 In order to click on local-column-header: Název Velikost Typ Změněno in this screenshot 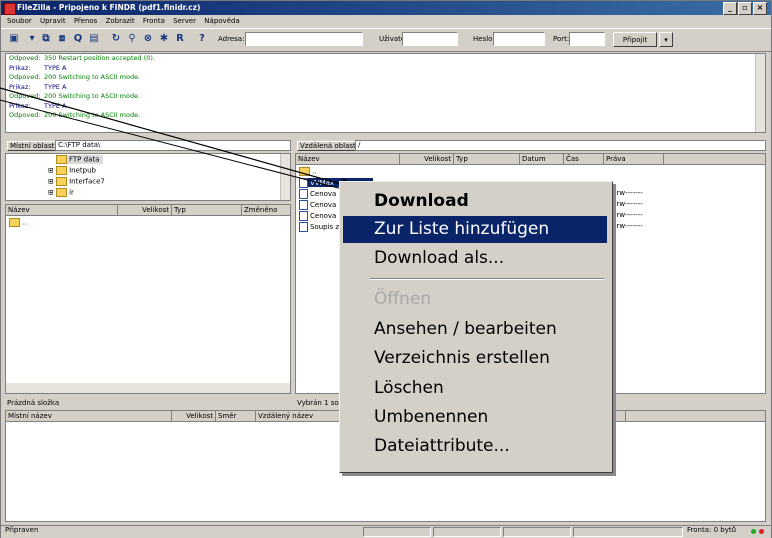, I will do `click(148, 210)`.